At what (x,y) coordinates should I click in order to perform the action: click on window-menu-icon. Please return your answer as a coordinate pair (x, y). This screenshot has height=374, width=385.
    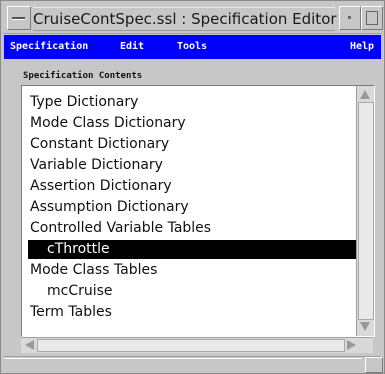
    Looking at the image, I should click on (18, 18).